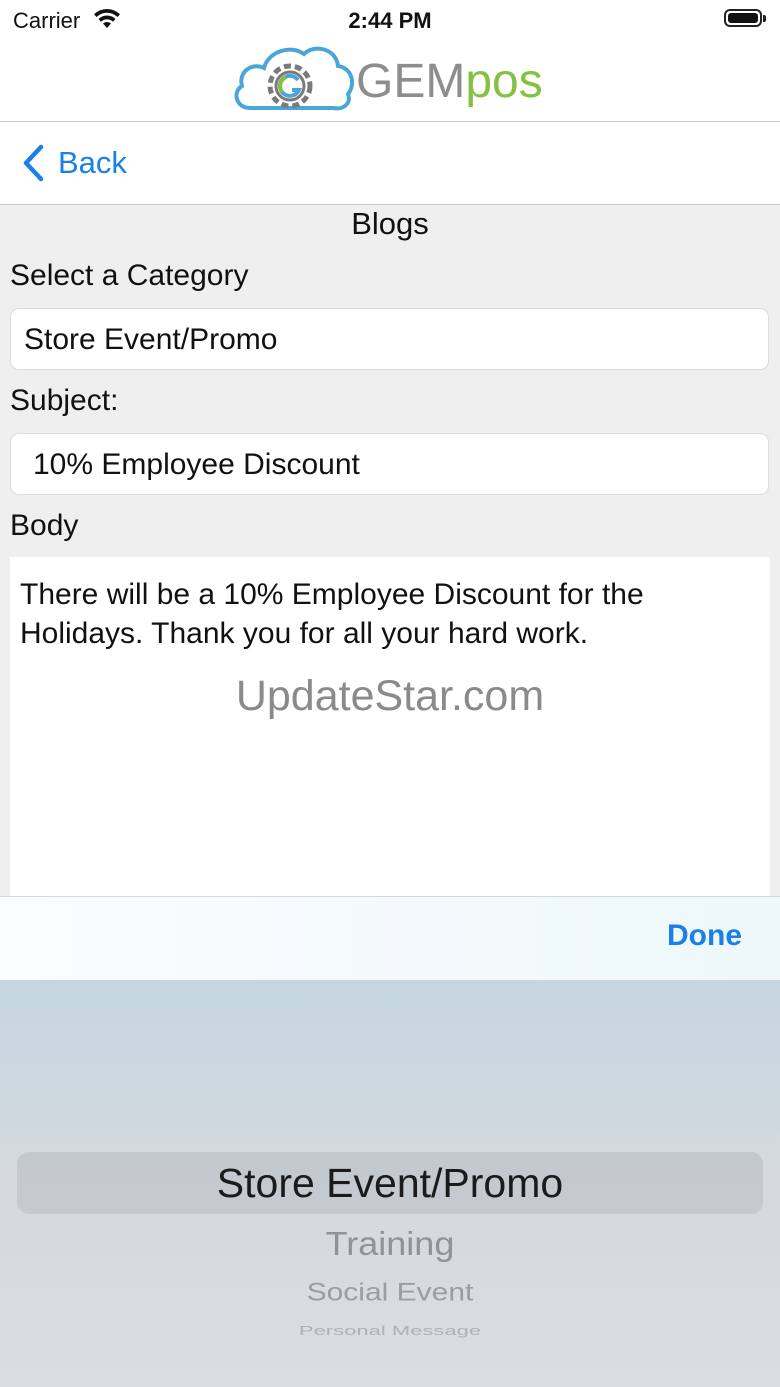 This screenshot has height=1387, width=780. I want to click on category-label: Select a Category, so click(129, 275).